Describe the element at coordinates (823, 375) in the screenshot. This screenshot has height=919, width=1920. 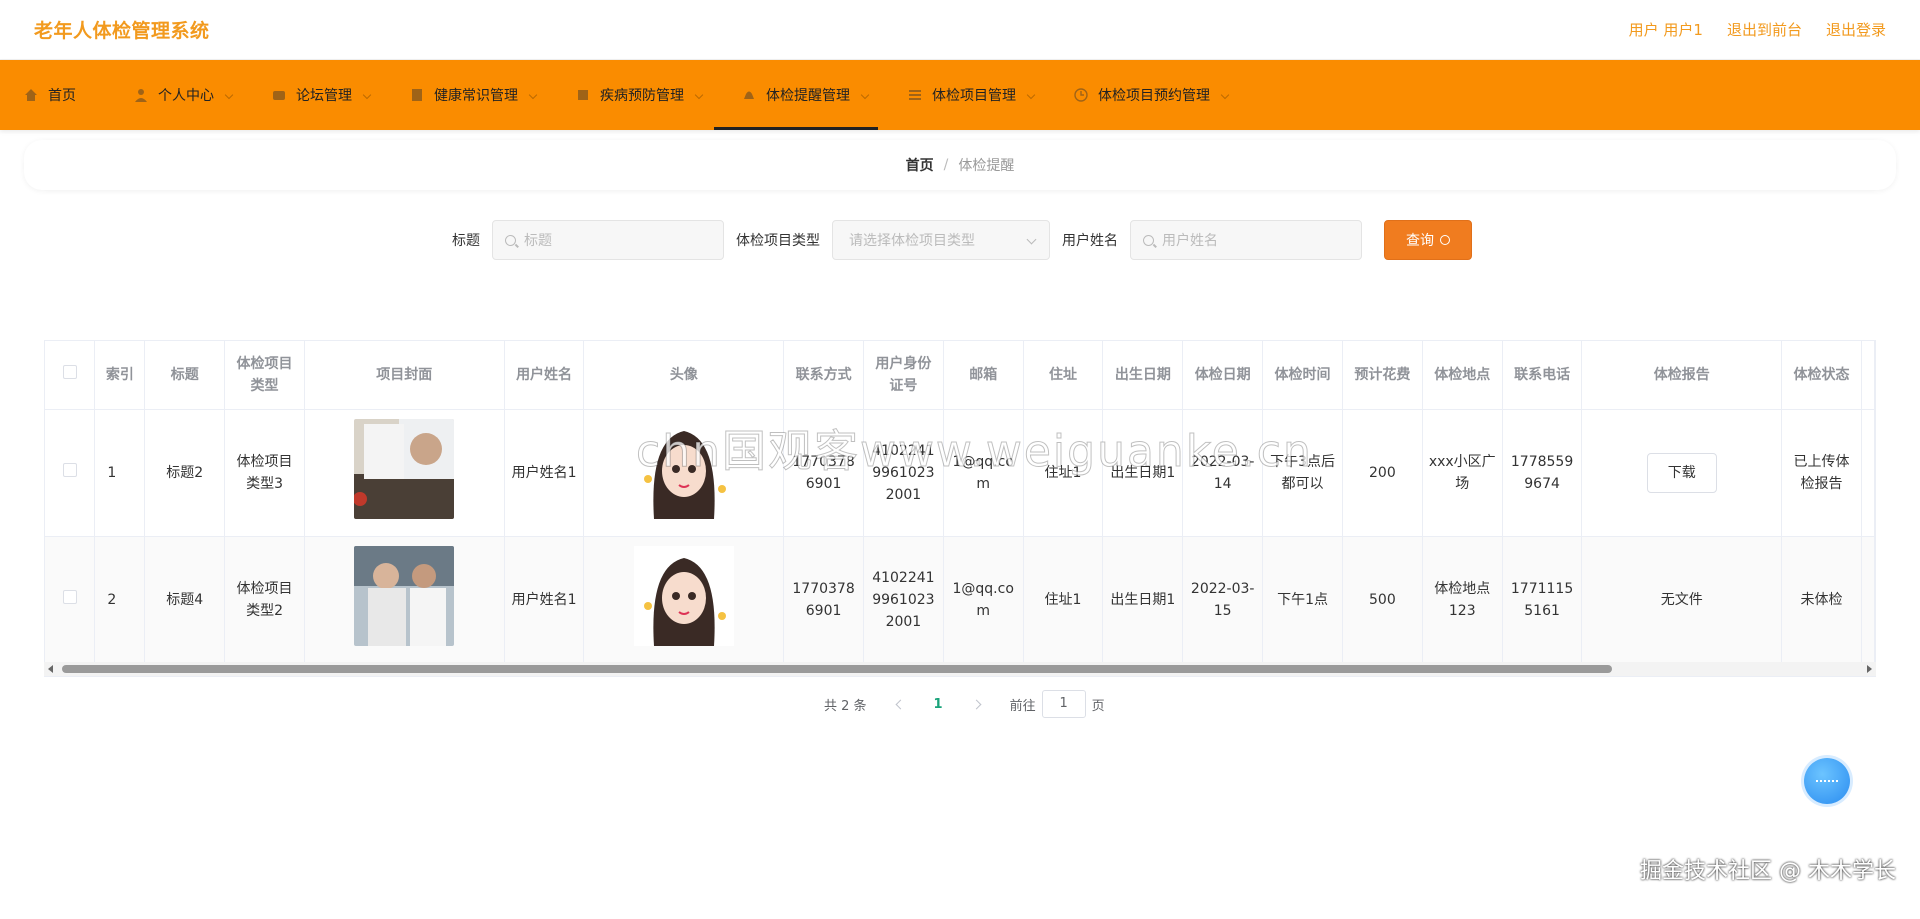
I see `column-header: 联系方式` at that location.